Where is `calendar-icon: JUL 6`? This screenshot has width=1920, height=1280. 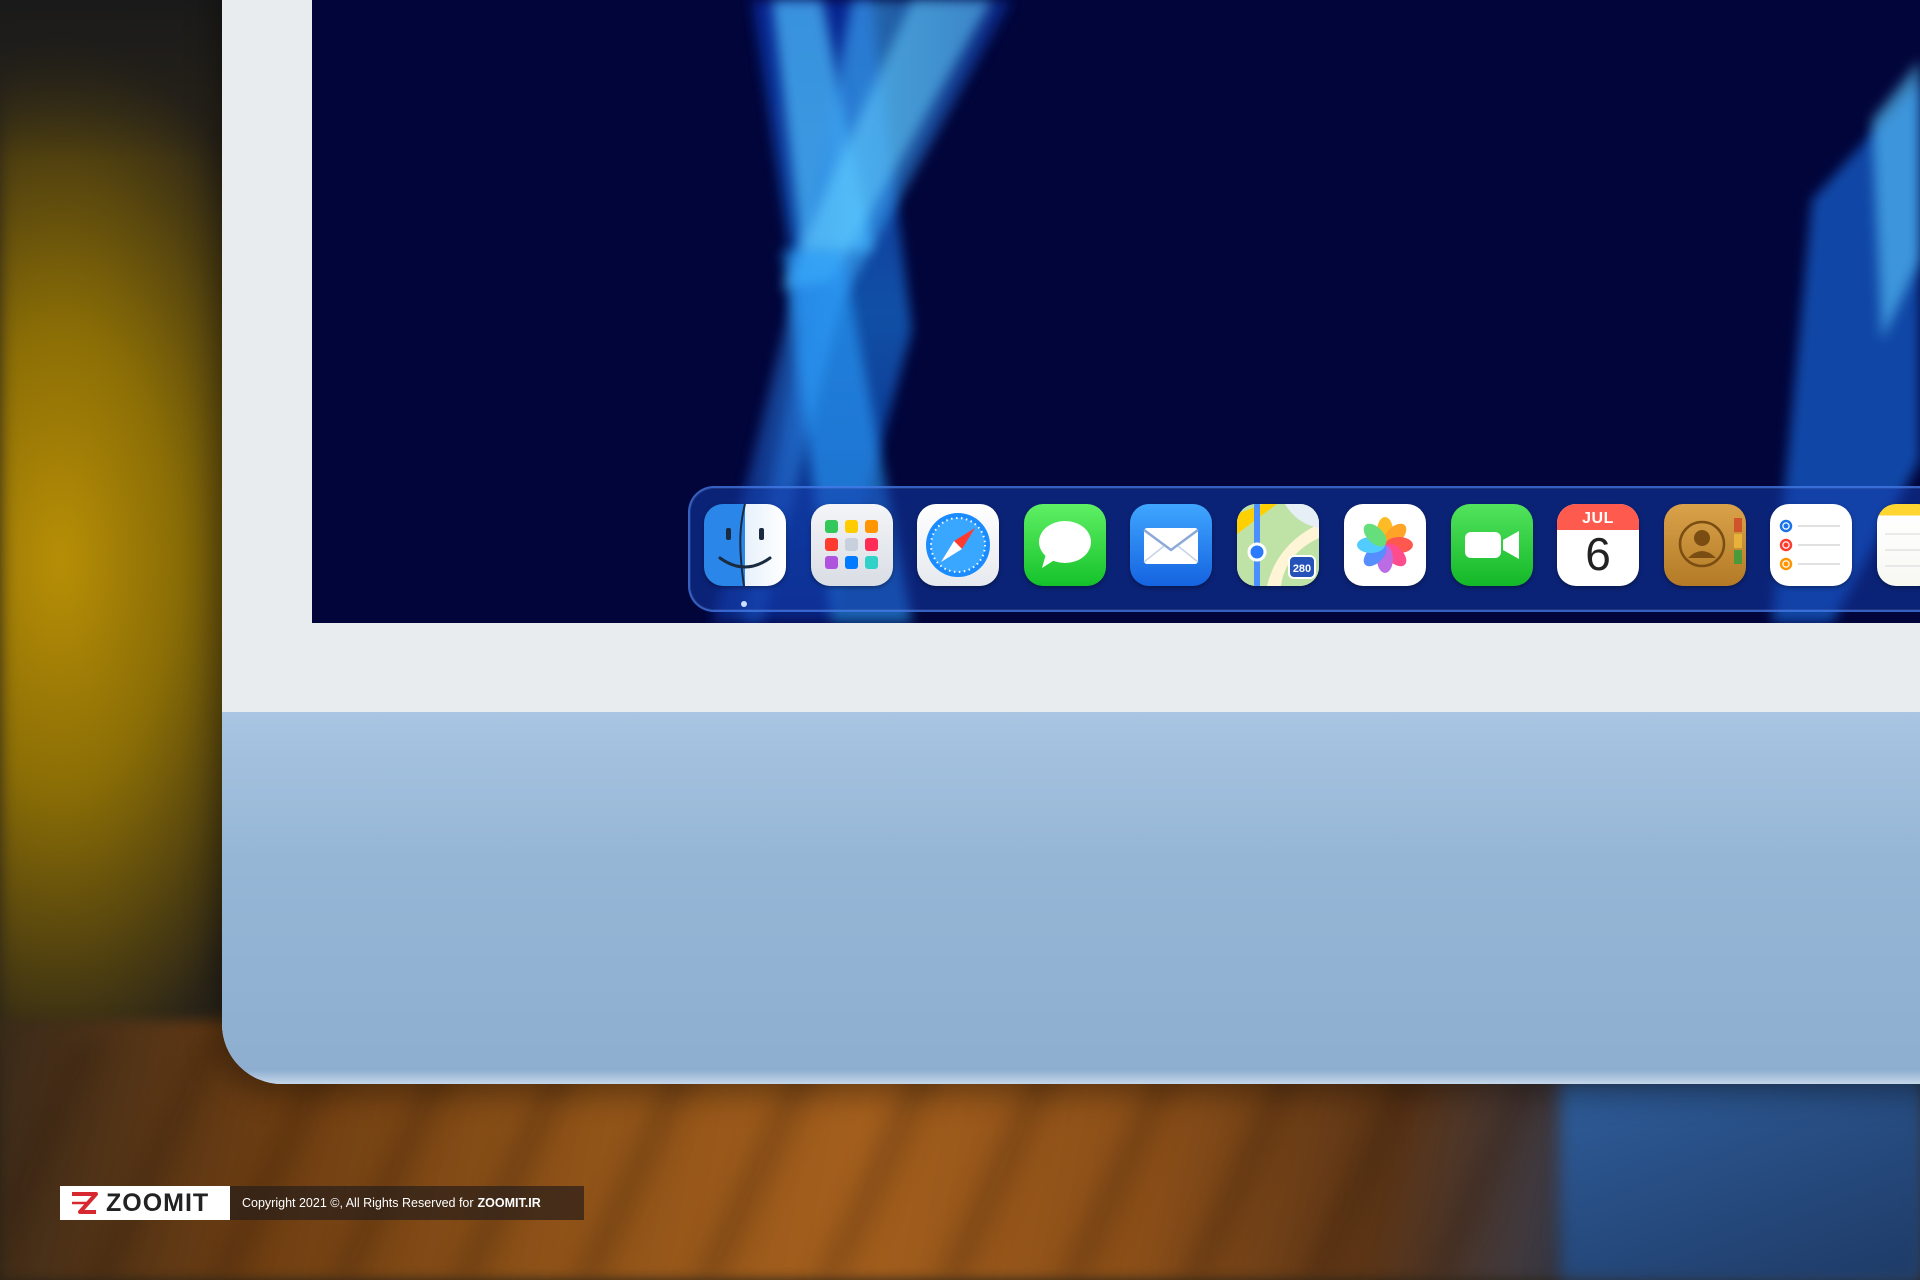 calendar-icon: JUL 6 is located at coordinates (1598, 545).